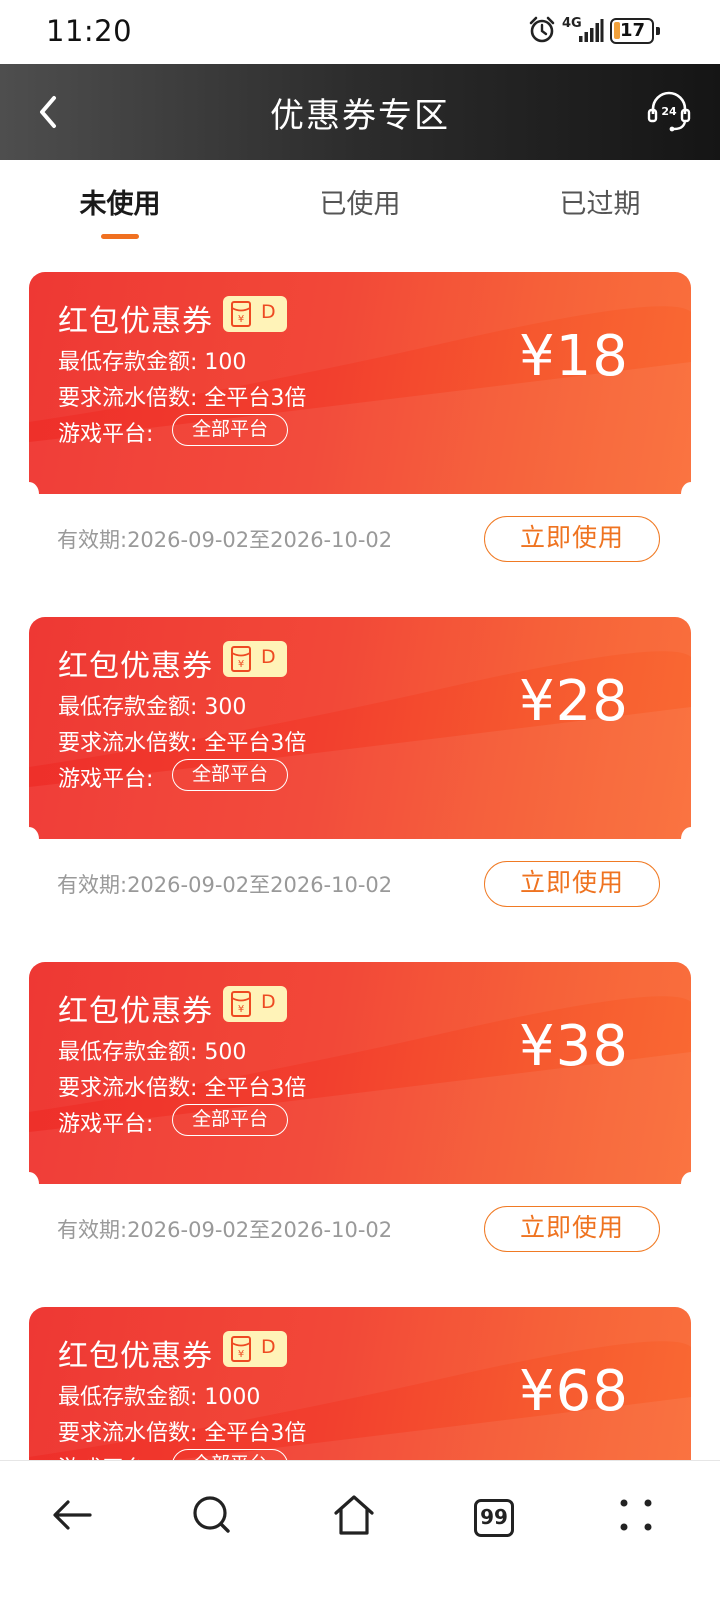 This screenshot has width=720, height=1600. I want to click on min-deposit: 最低存款金额: 300, so click(152, 707).